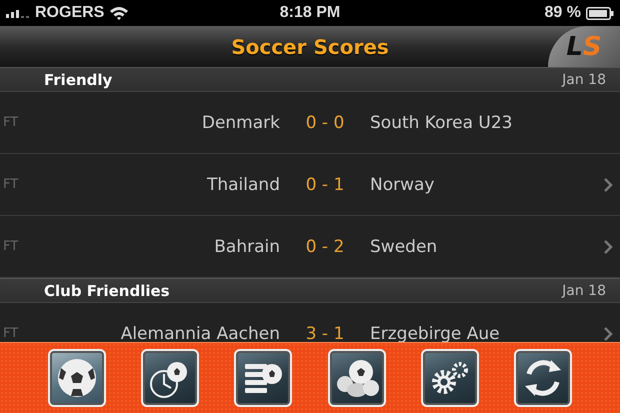 This screenshot has height=413, width=620. Describe the element at coordinates (543, 378) in the screenshot. I see `refresh-tab` at that location.